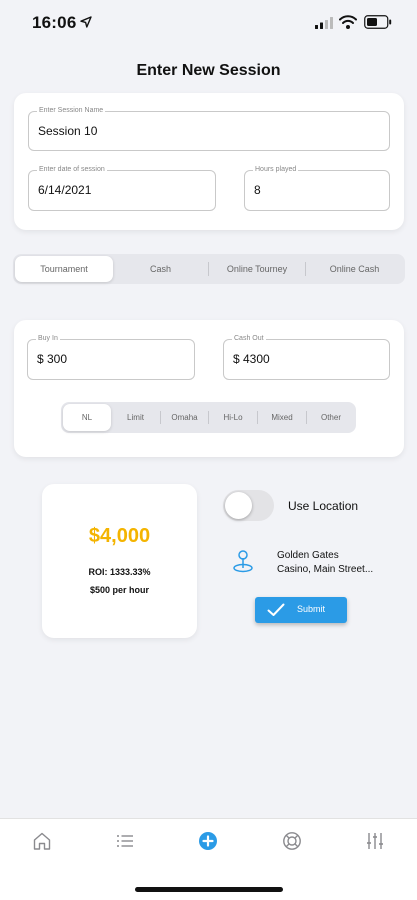  What do you see at coordinates (119, 561) in the screenshot?
I see `result-card` at bounding box center [119, 561].